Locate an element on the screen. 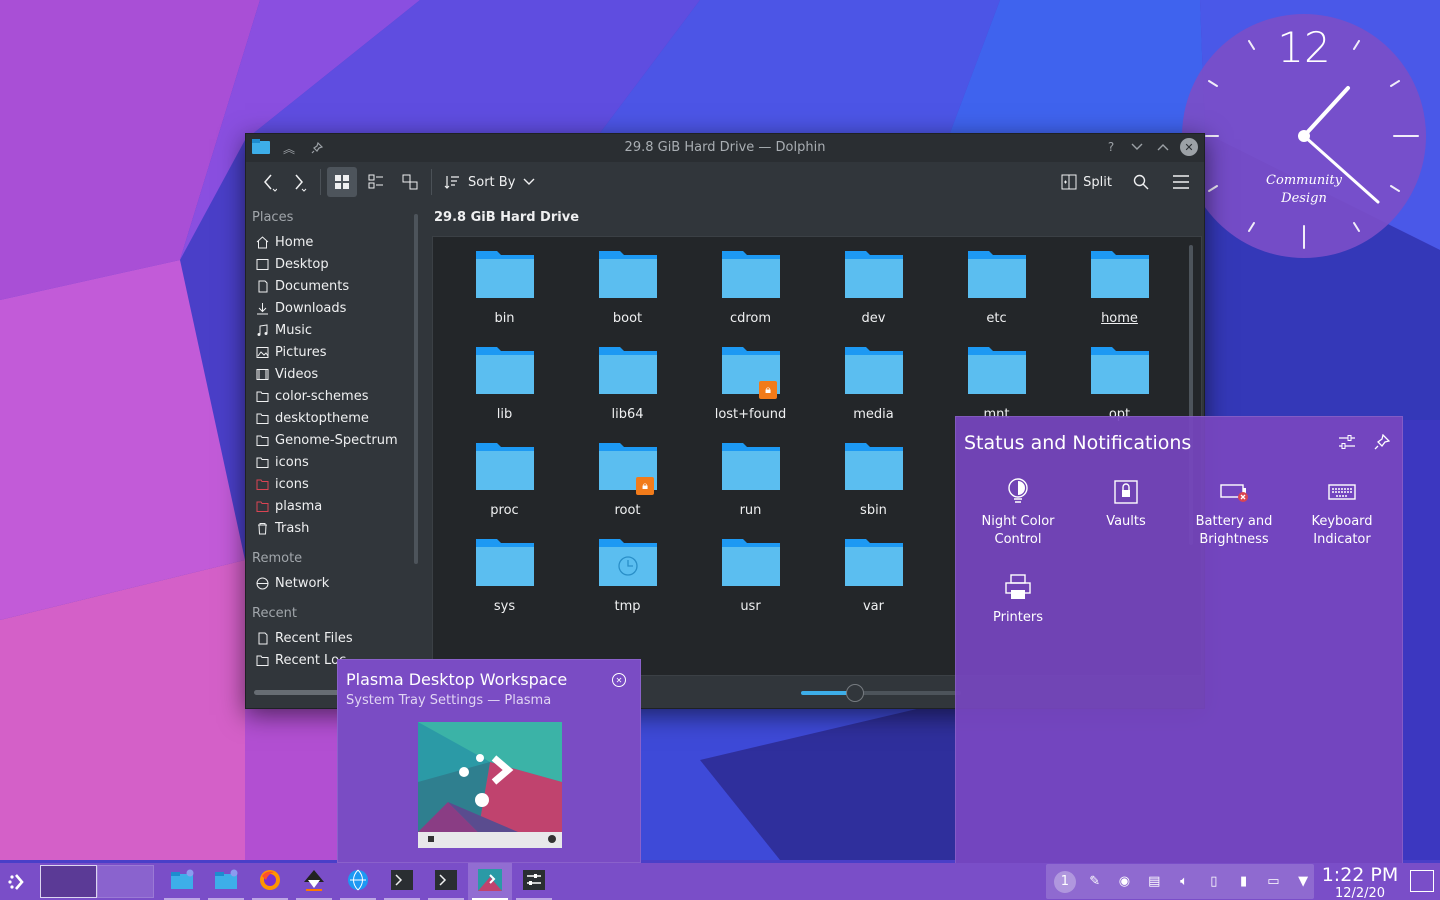  window-thumbnail is located at coordinates (490, 785).